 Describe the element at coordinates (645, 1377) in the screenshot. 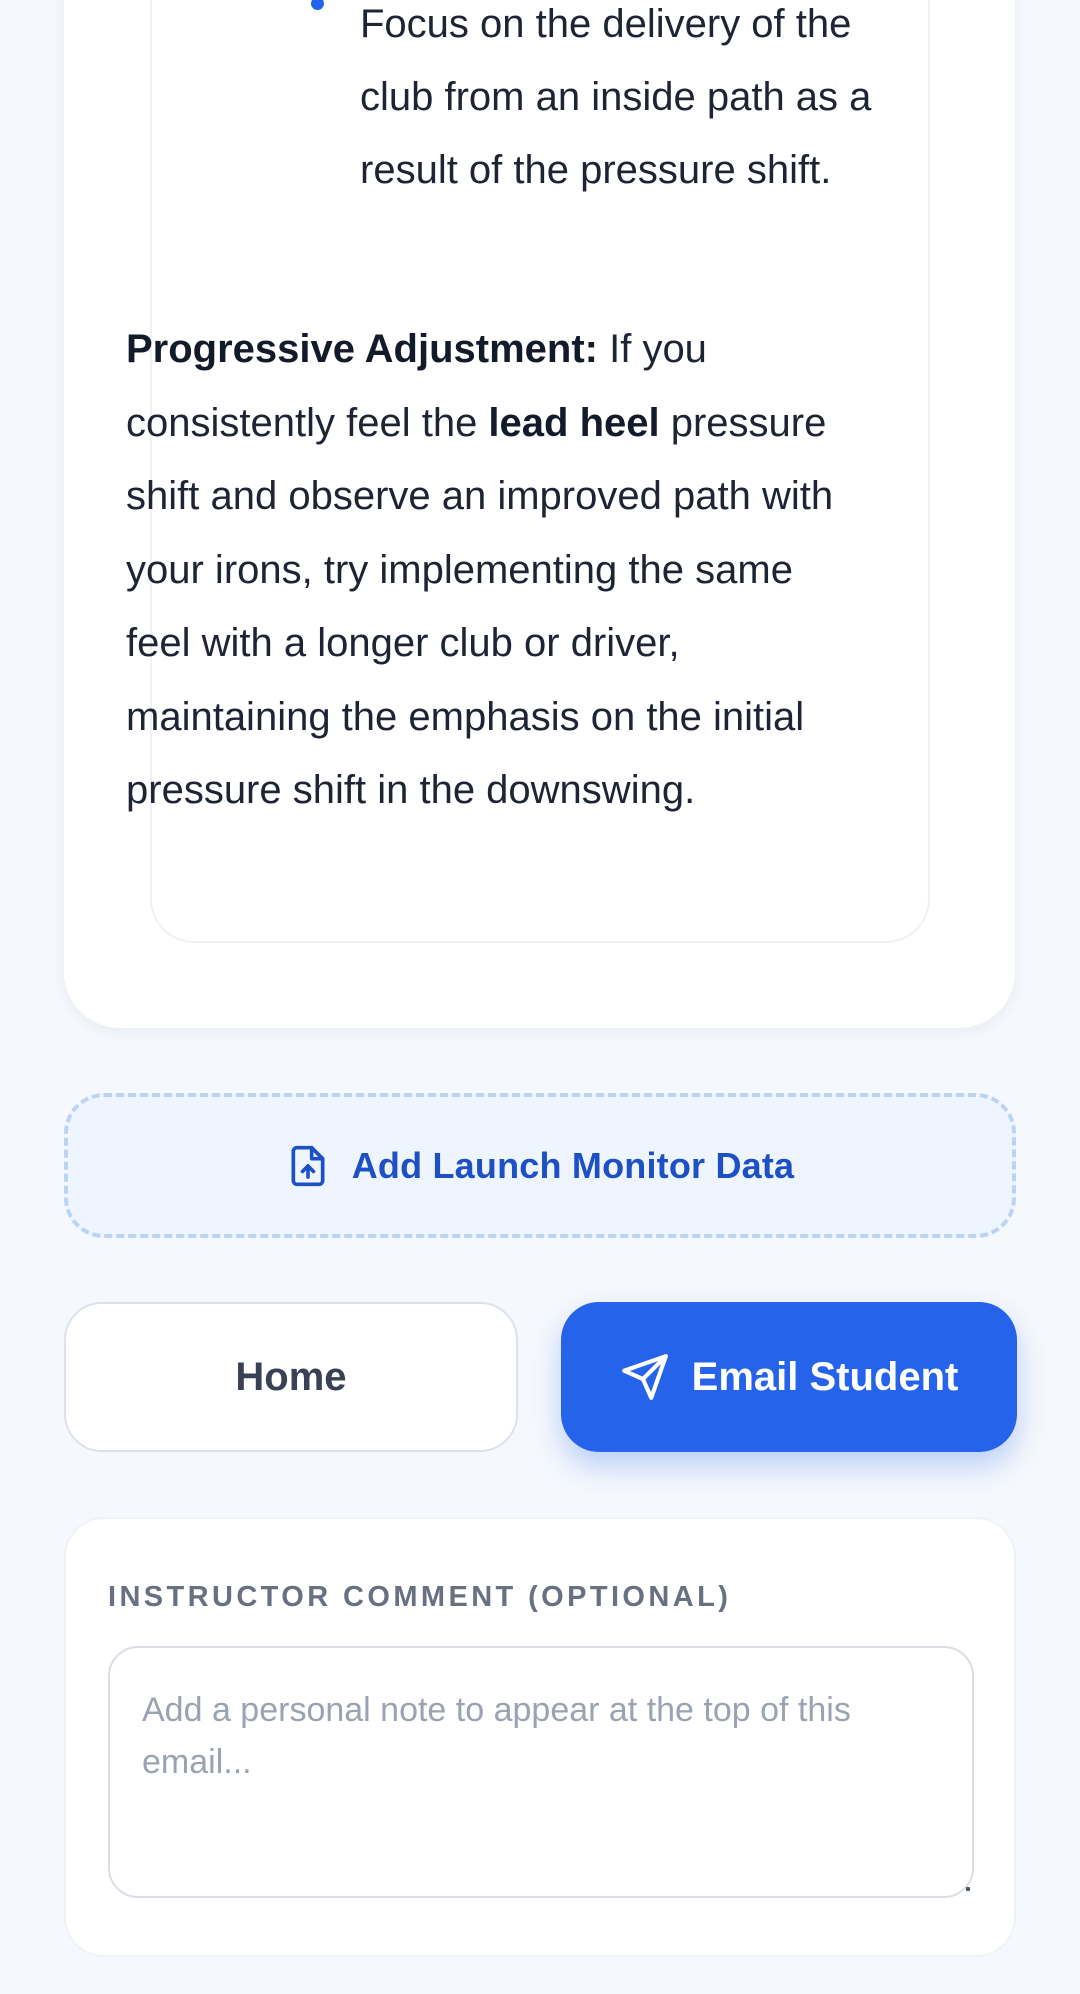

I see `send-icon` at that location.